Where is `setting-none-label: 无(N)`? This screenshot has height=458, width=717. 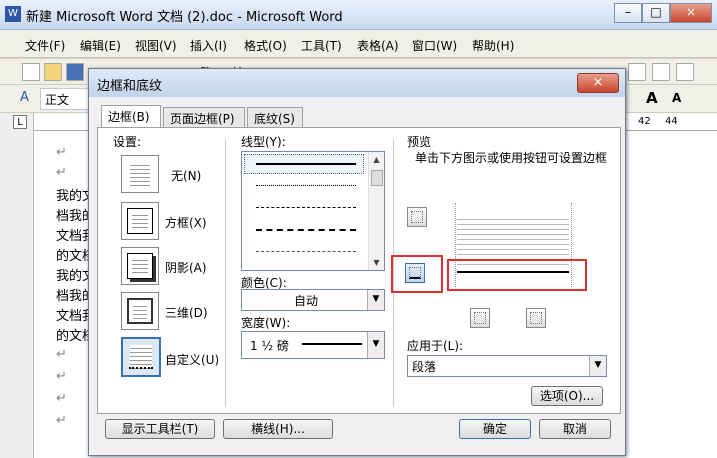
setting-none-label: 无(N) is located at coordinates (186, 175).